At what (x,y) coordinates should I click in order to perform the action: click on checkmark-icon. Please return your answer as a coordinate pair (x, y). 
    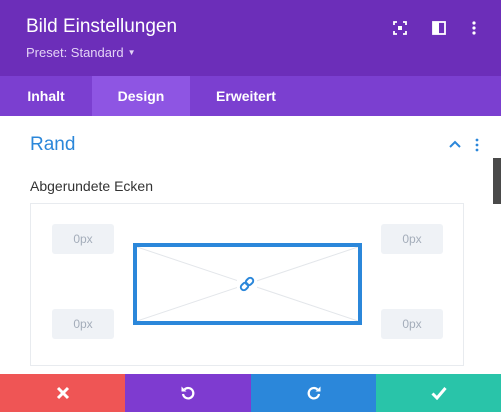
    Looking at the image, I should click on (438, 393).